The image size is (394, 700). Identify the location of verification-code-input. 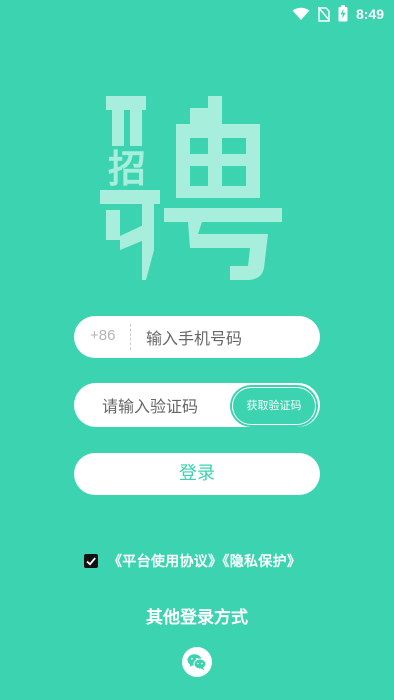
(172, 406).